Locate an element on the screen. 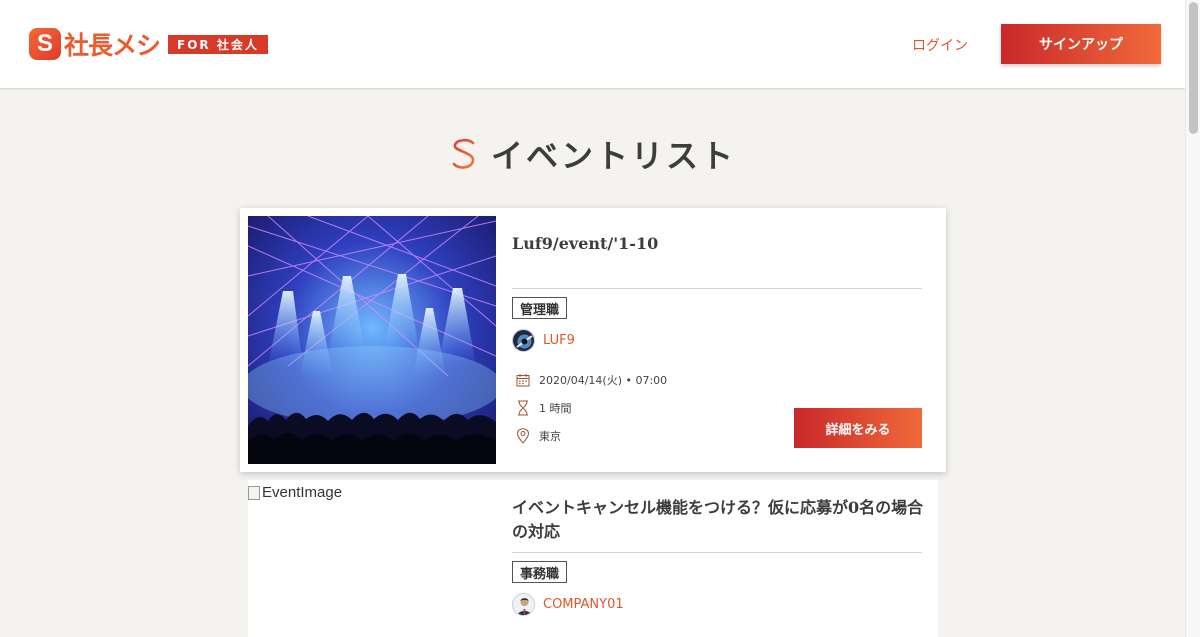 The width and height of the screenshot is (1200, 637). calendar-icon is located at coordinates (523, 380).